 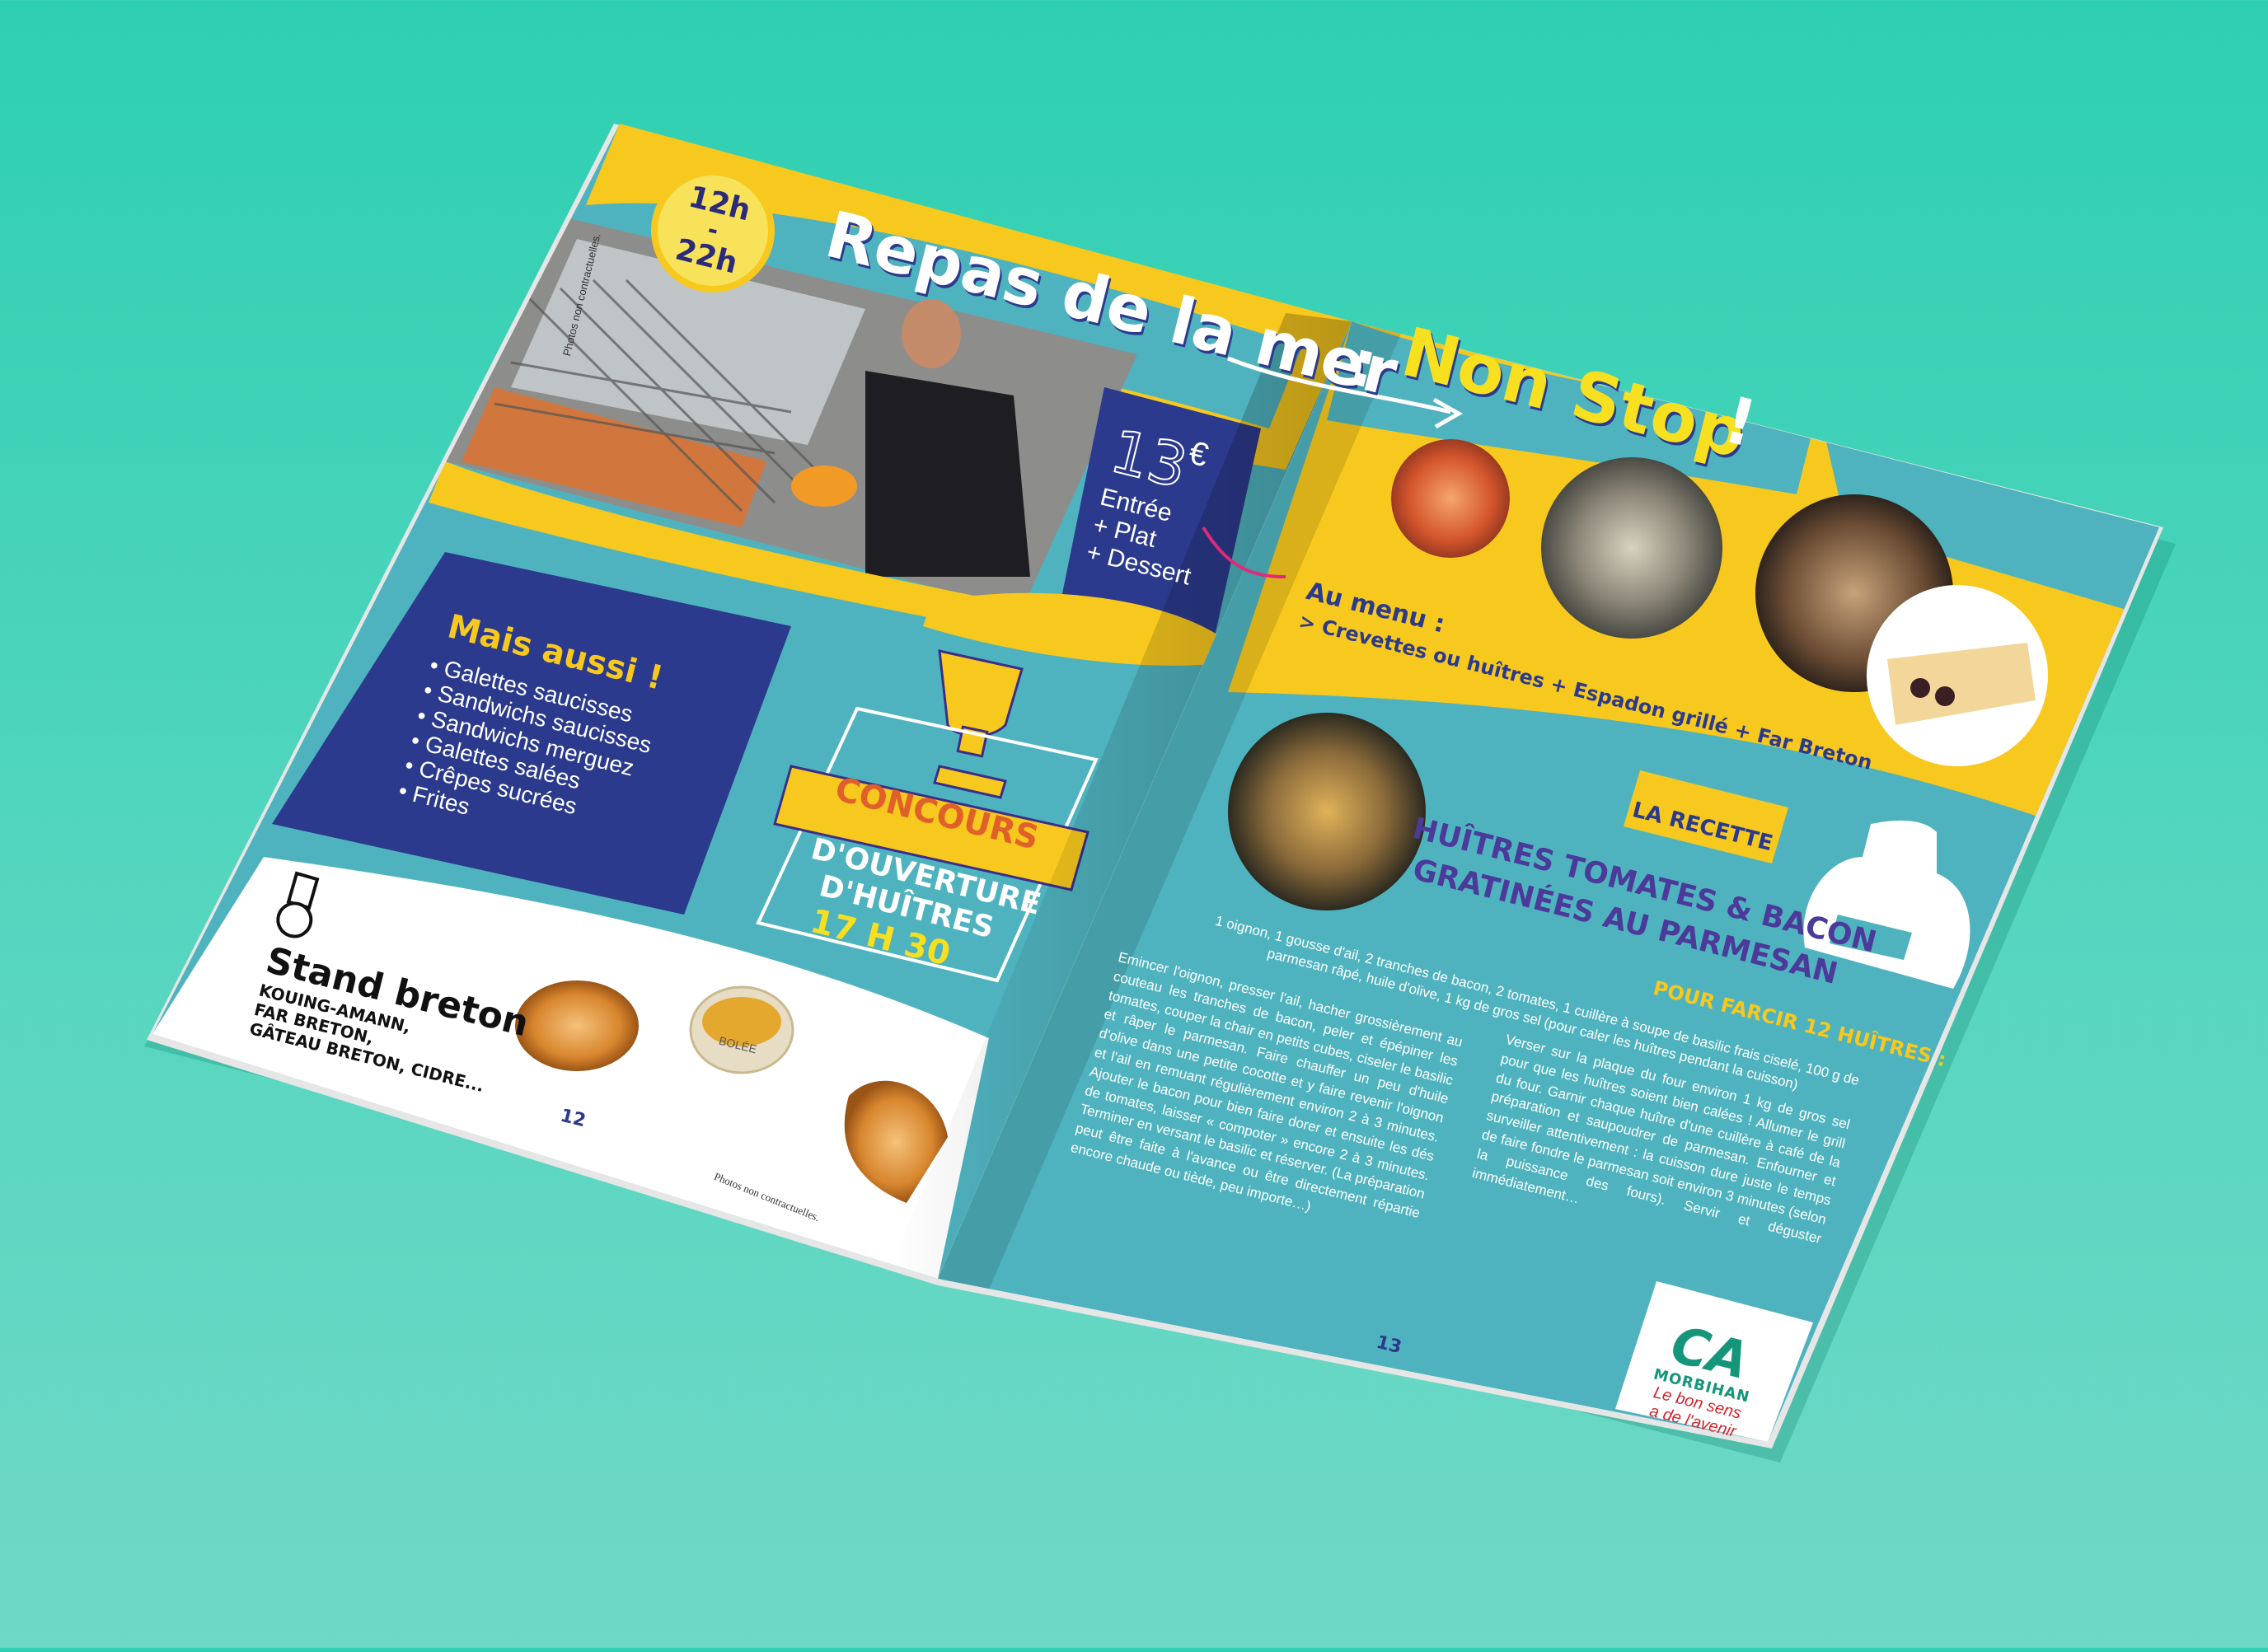 I want to click on shrimp-photo, so click(x=1450, y=499).